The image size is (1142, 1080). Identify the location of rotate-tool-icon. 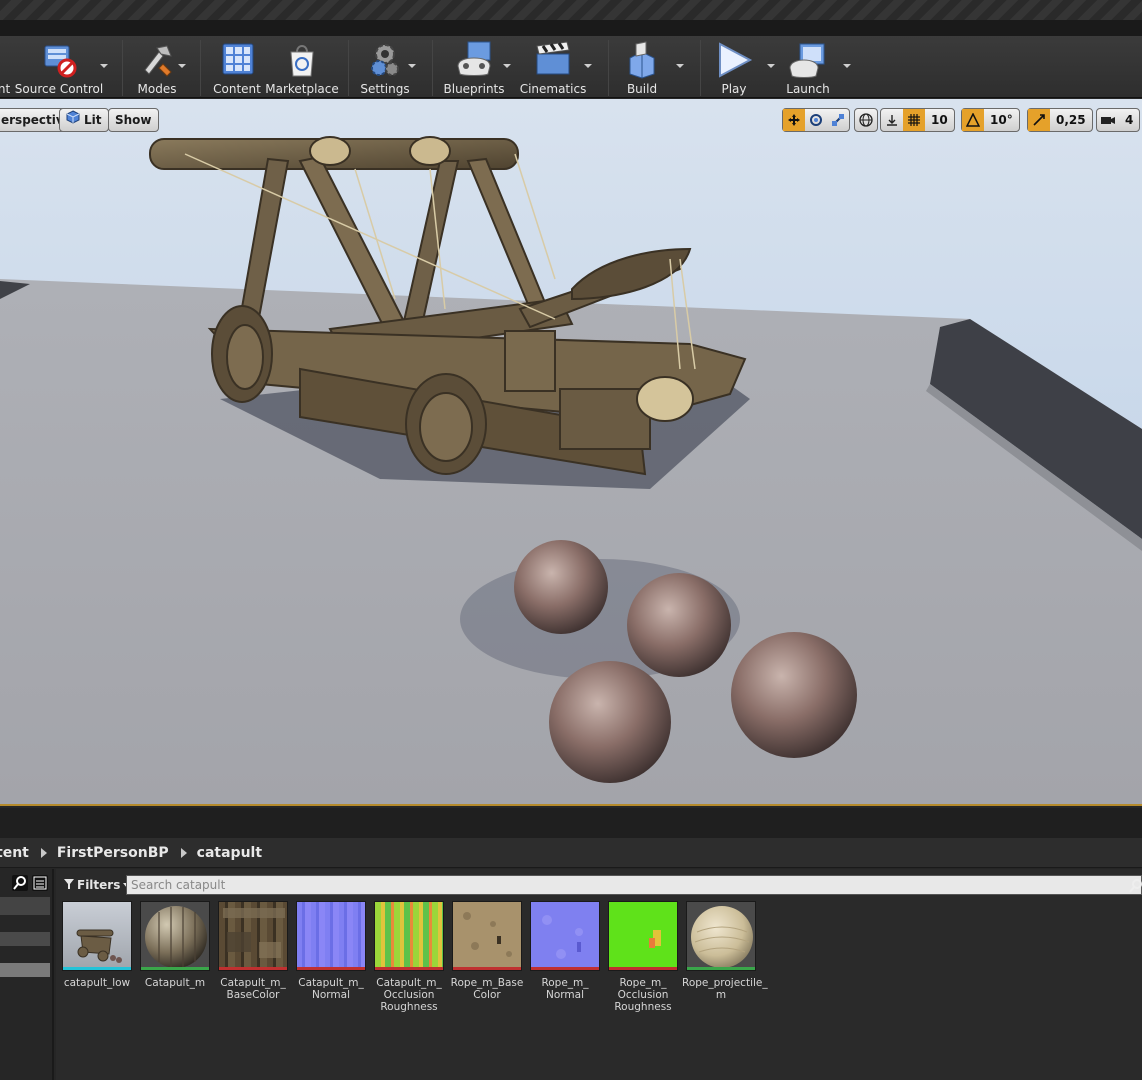
(816, 120).